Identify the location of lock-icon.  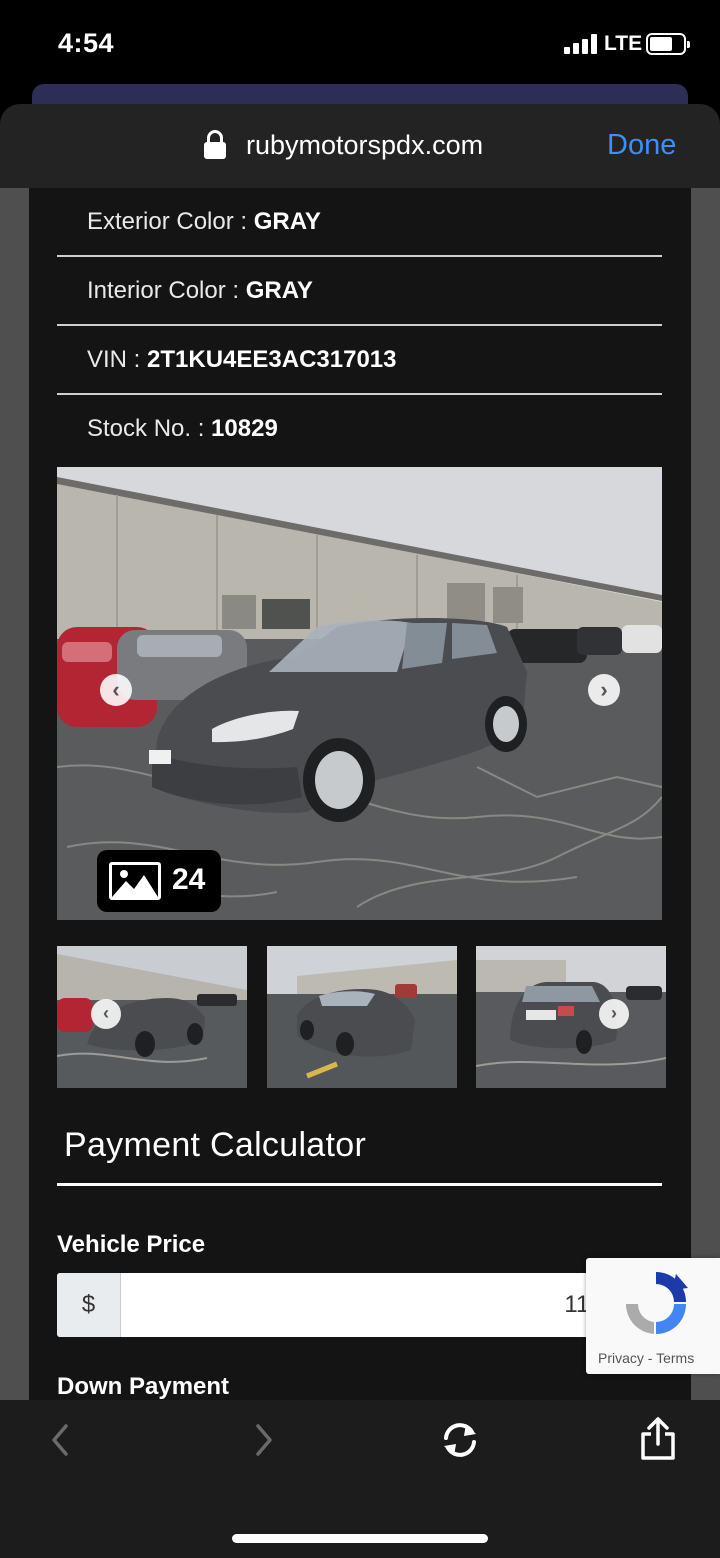
(215, 145).